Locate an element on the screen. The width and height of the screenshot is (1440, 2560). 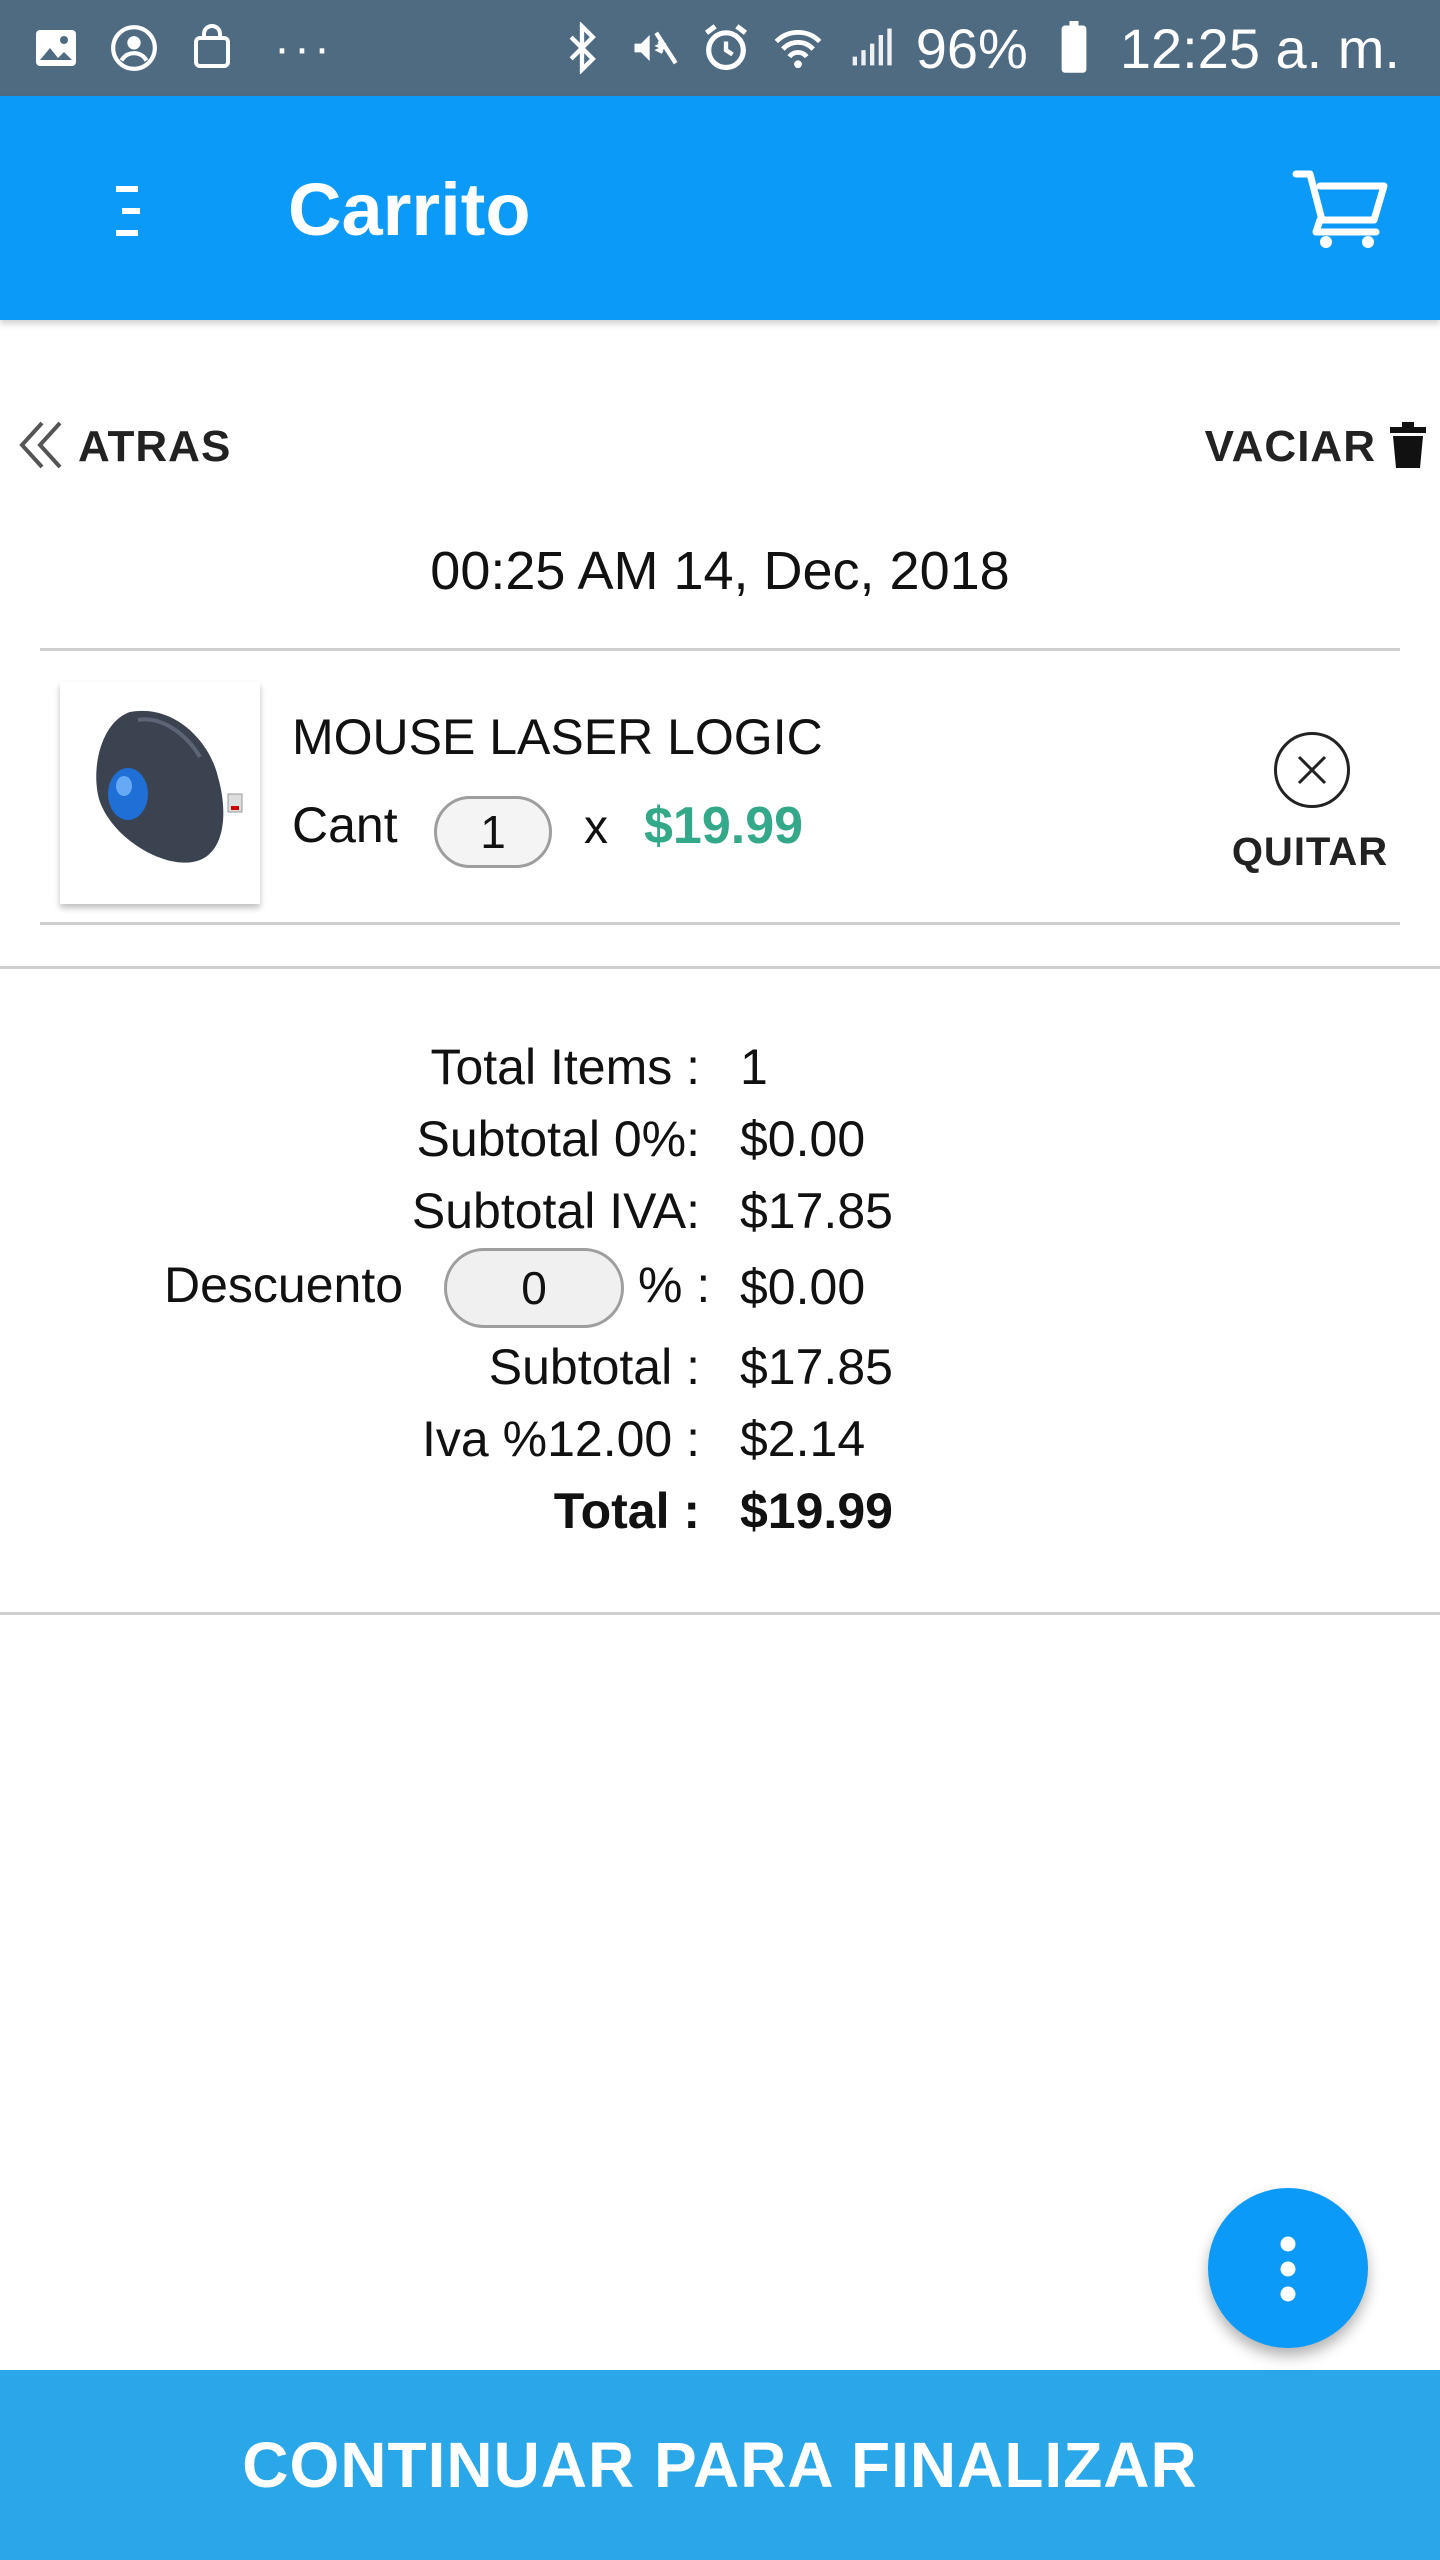
wifi-icon is located at coordinates (798, 48).